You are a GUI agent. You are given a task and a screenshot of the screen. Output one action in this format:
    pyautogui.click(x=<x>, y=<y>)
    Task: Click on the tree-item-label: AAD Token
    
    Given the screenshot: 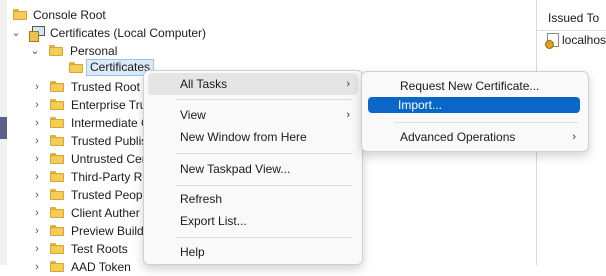 What is the action you would take?
    pyautogui.click(x=101, y=267)
    